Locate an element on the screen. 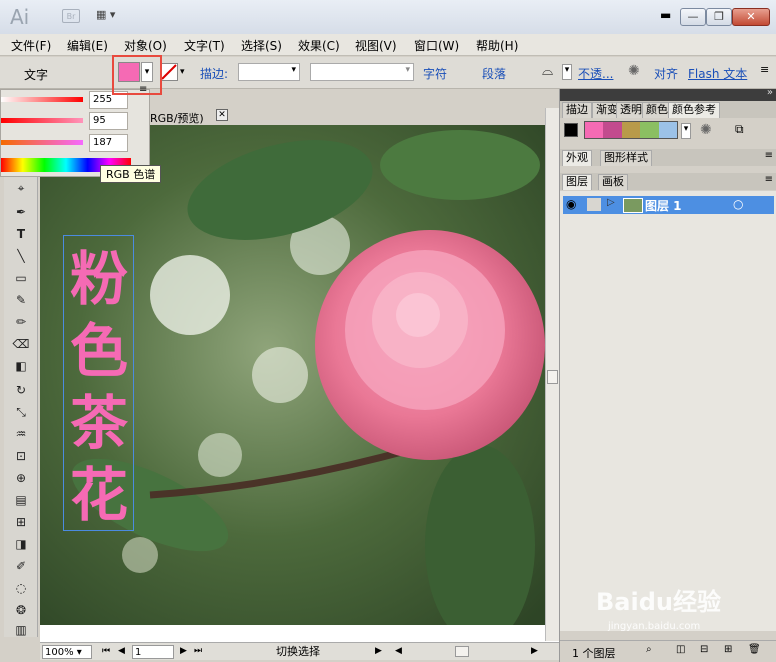  document-tab-label: RGB/预览) is located at coordinates (177, 118).